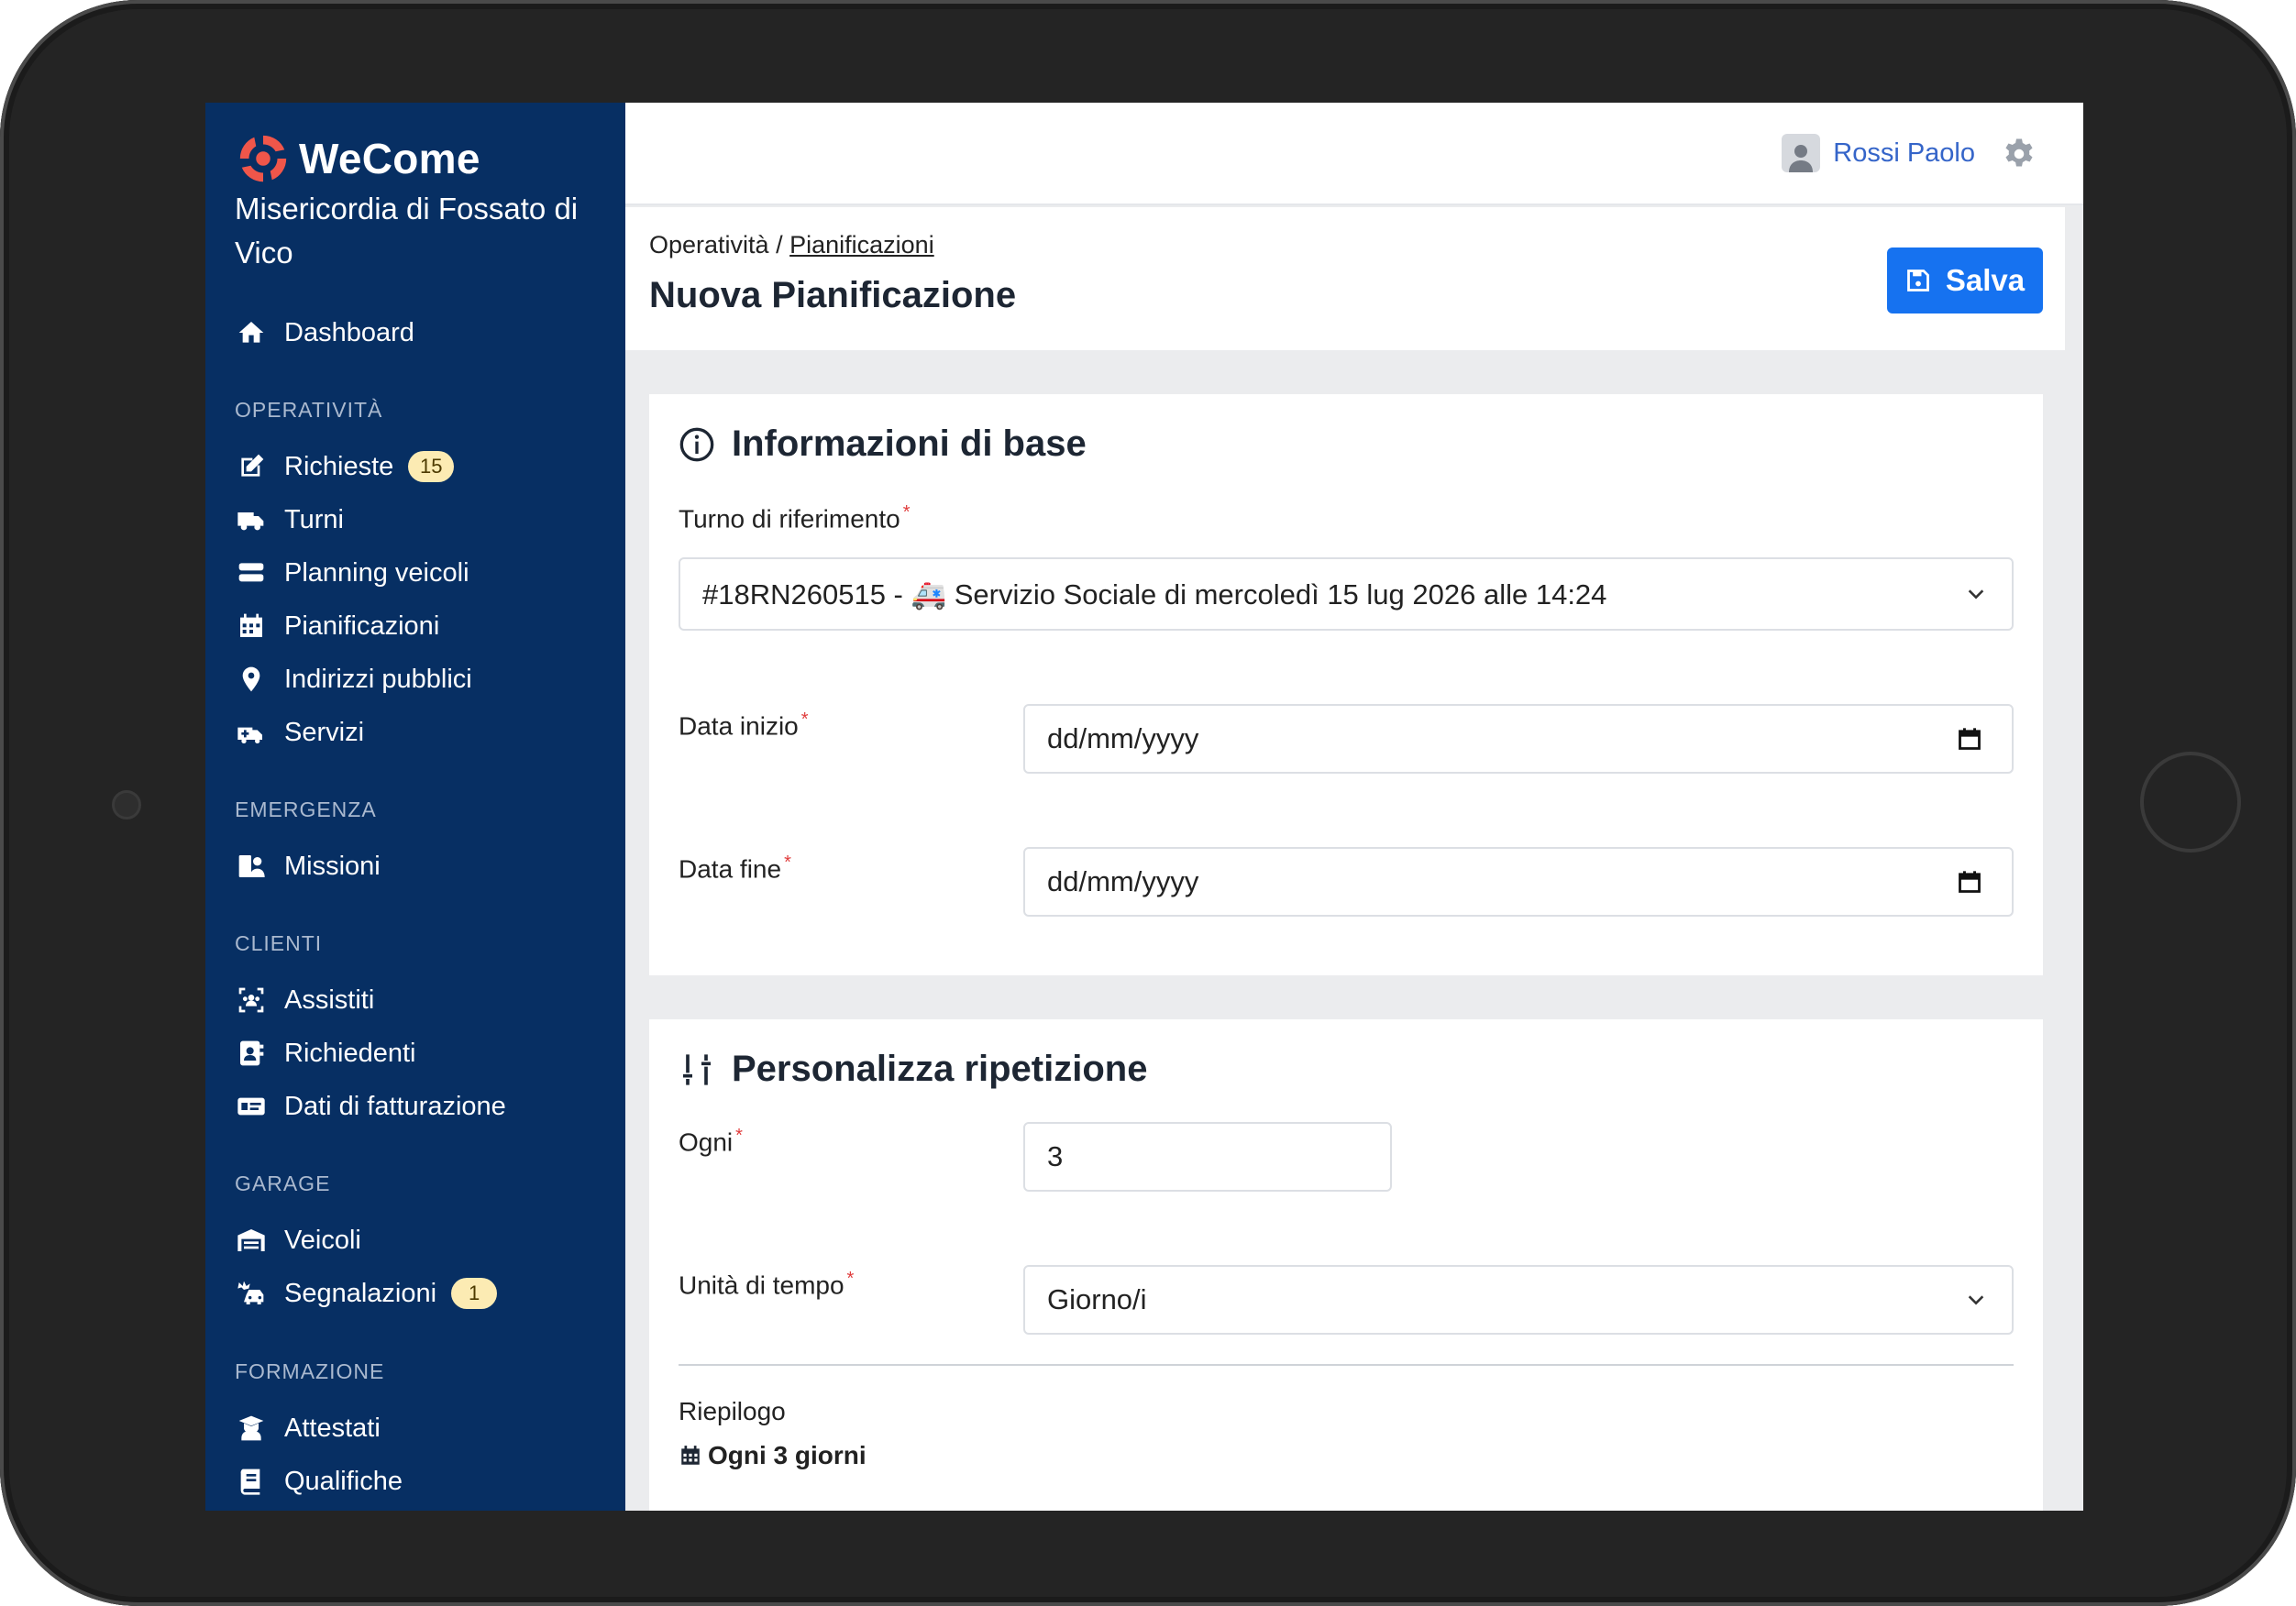 This screenshot has height=1606, width=2296. What do you see at coordinates (1055, 1156) in the screenshot?
I see `ogni-value: 3` at bounding box center [1055, 1156].